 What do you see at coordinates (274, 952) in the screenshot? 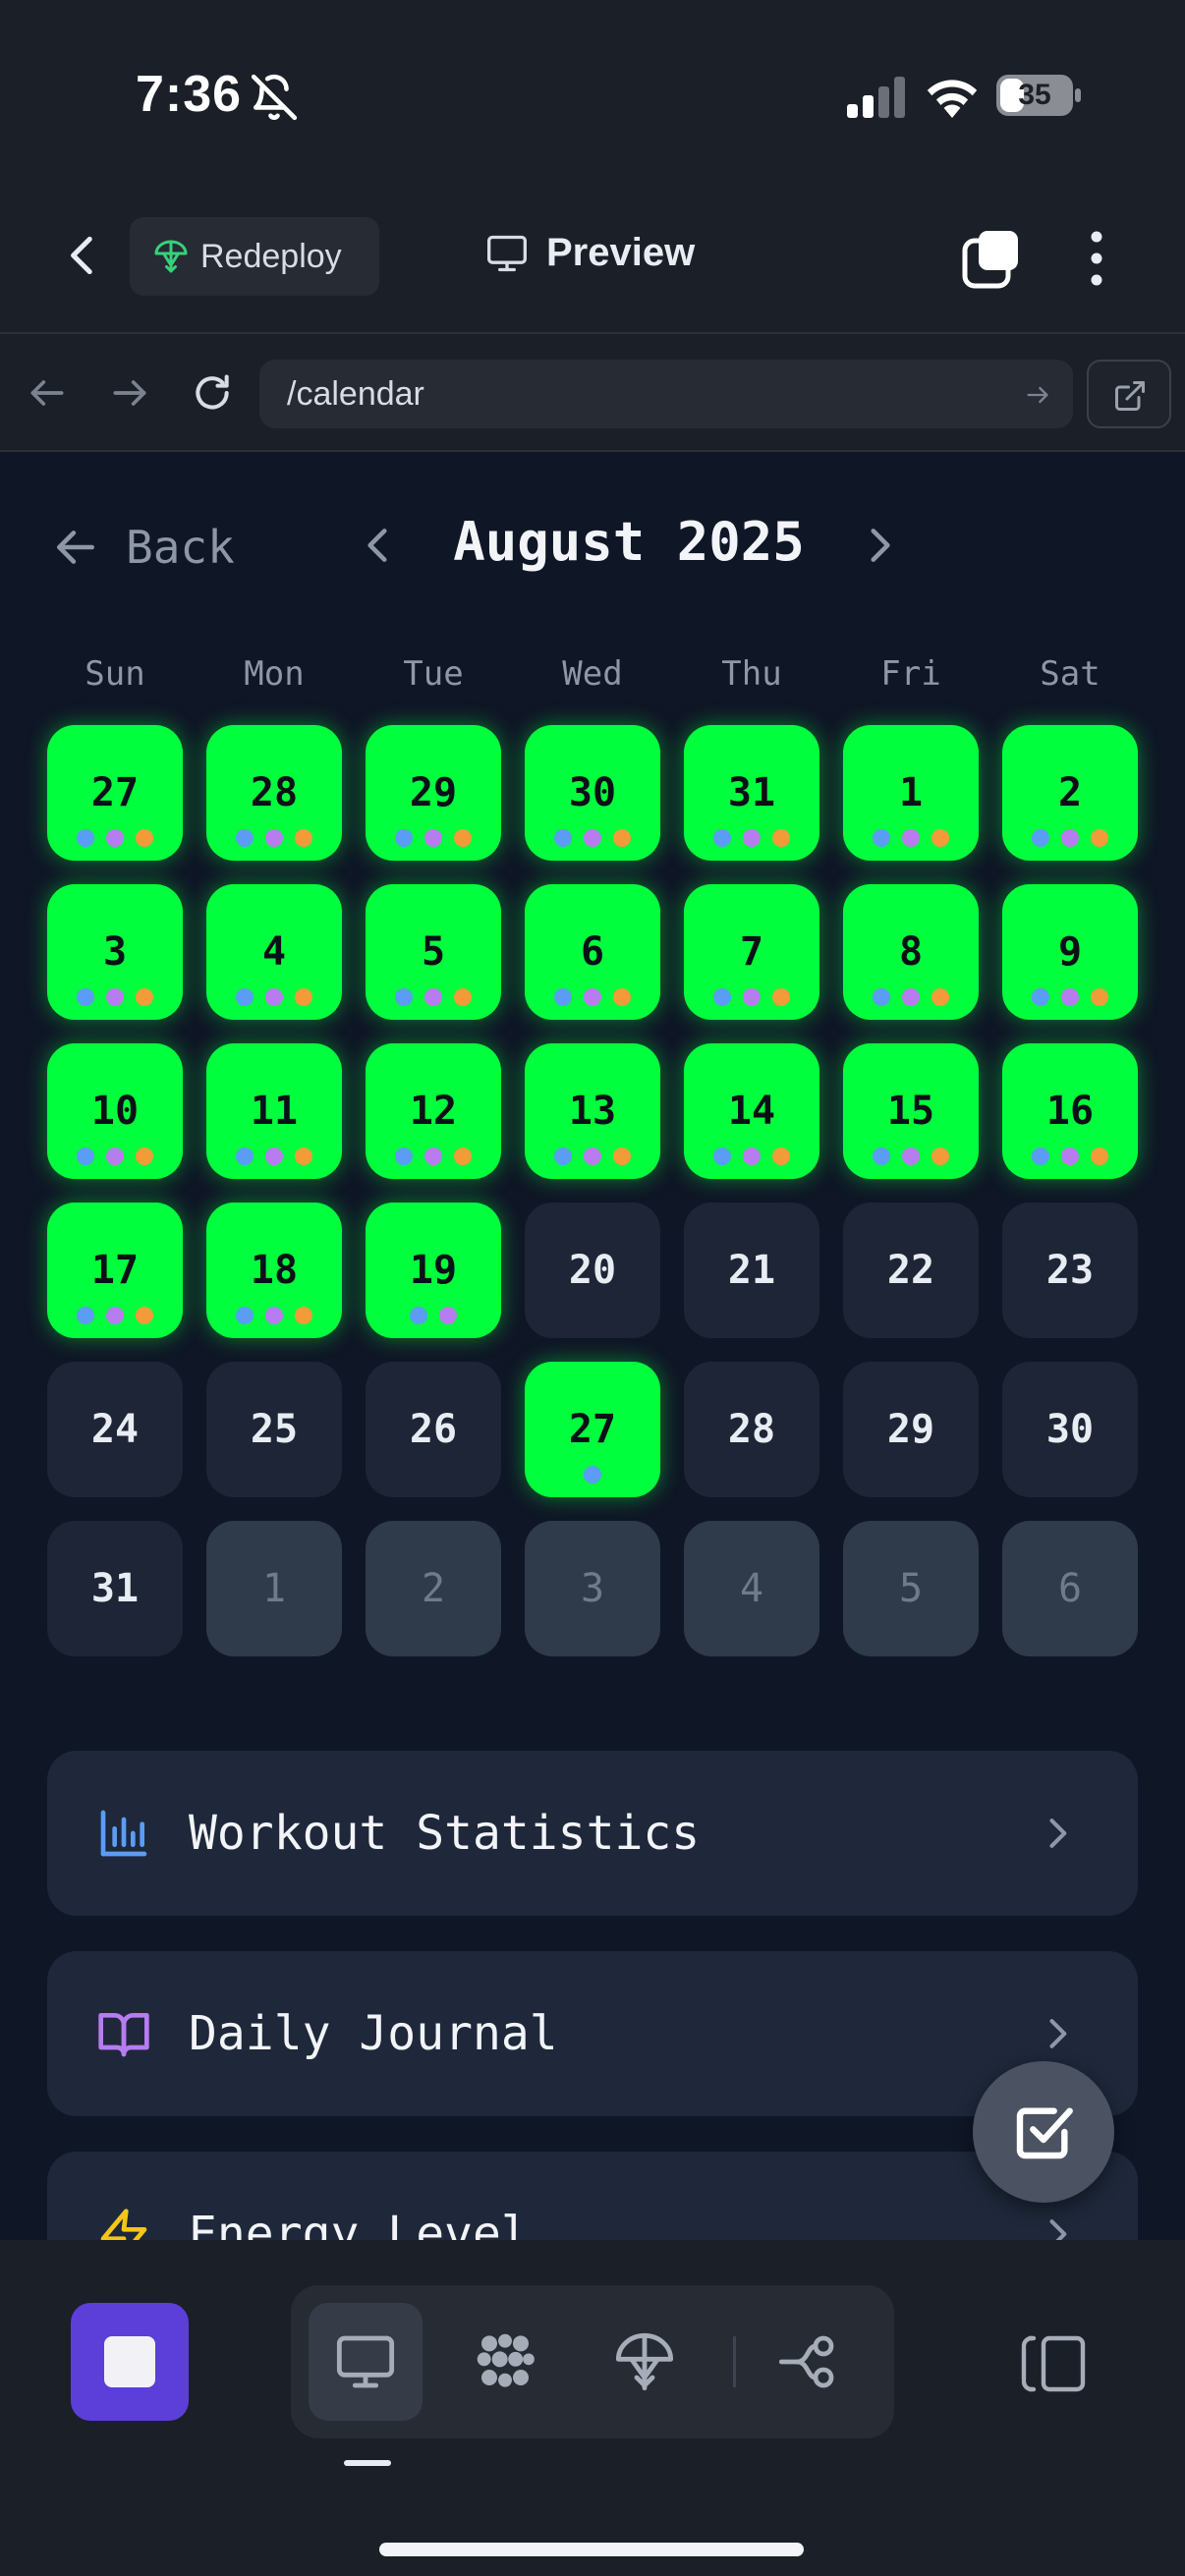
I see `calendar-day-4: 4` at bounding box center [274, 952].